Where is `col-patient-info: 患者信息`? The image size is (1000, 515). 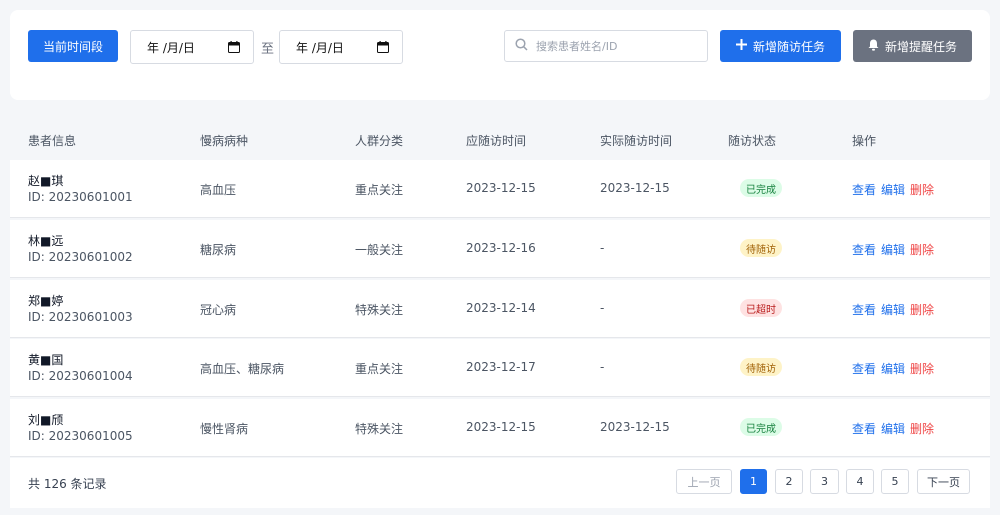 col-patient-info: 患者信息 is located at coordinates (52, 141).